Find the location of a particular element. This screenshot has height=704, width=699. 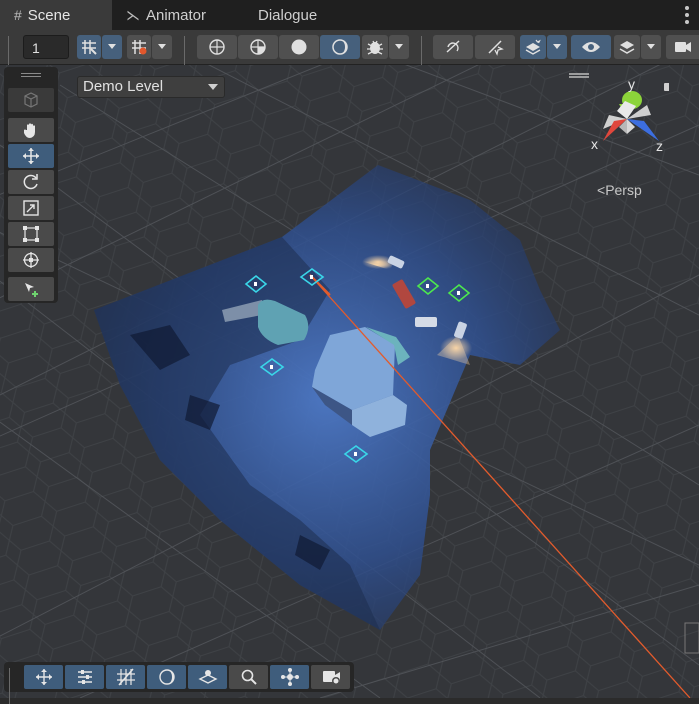

view-cube-button is located at coordinates (31, 100).